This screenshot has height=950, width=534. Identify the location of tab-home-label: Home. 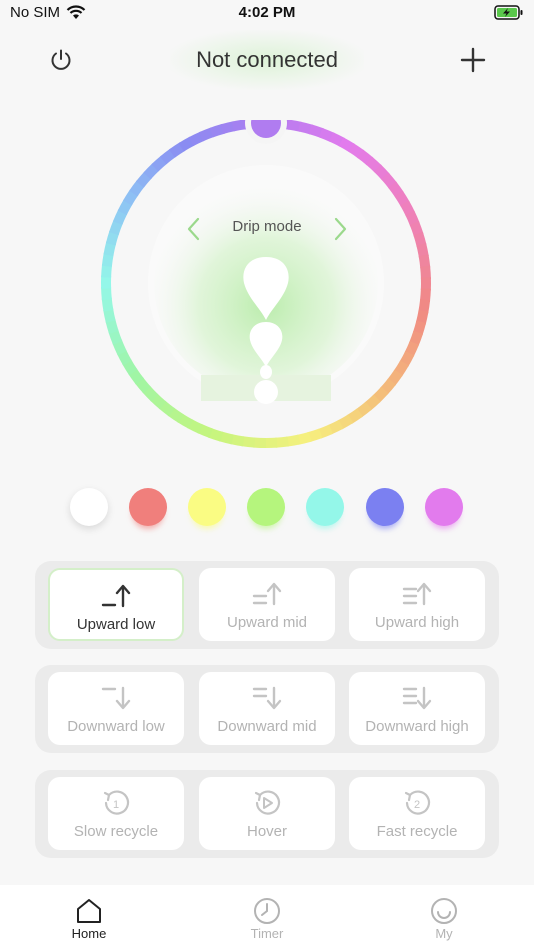
(89, 933).